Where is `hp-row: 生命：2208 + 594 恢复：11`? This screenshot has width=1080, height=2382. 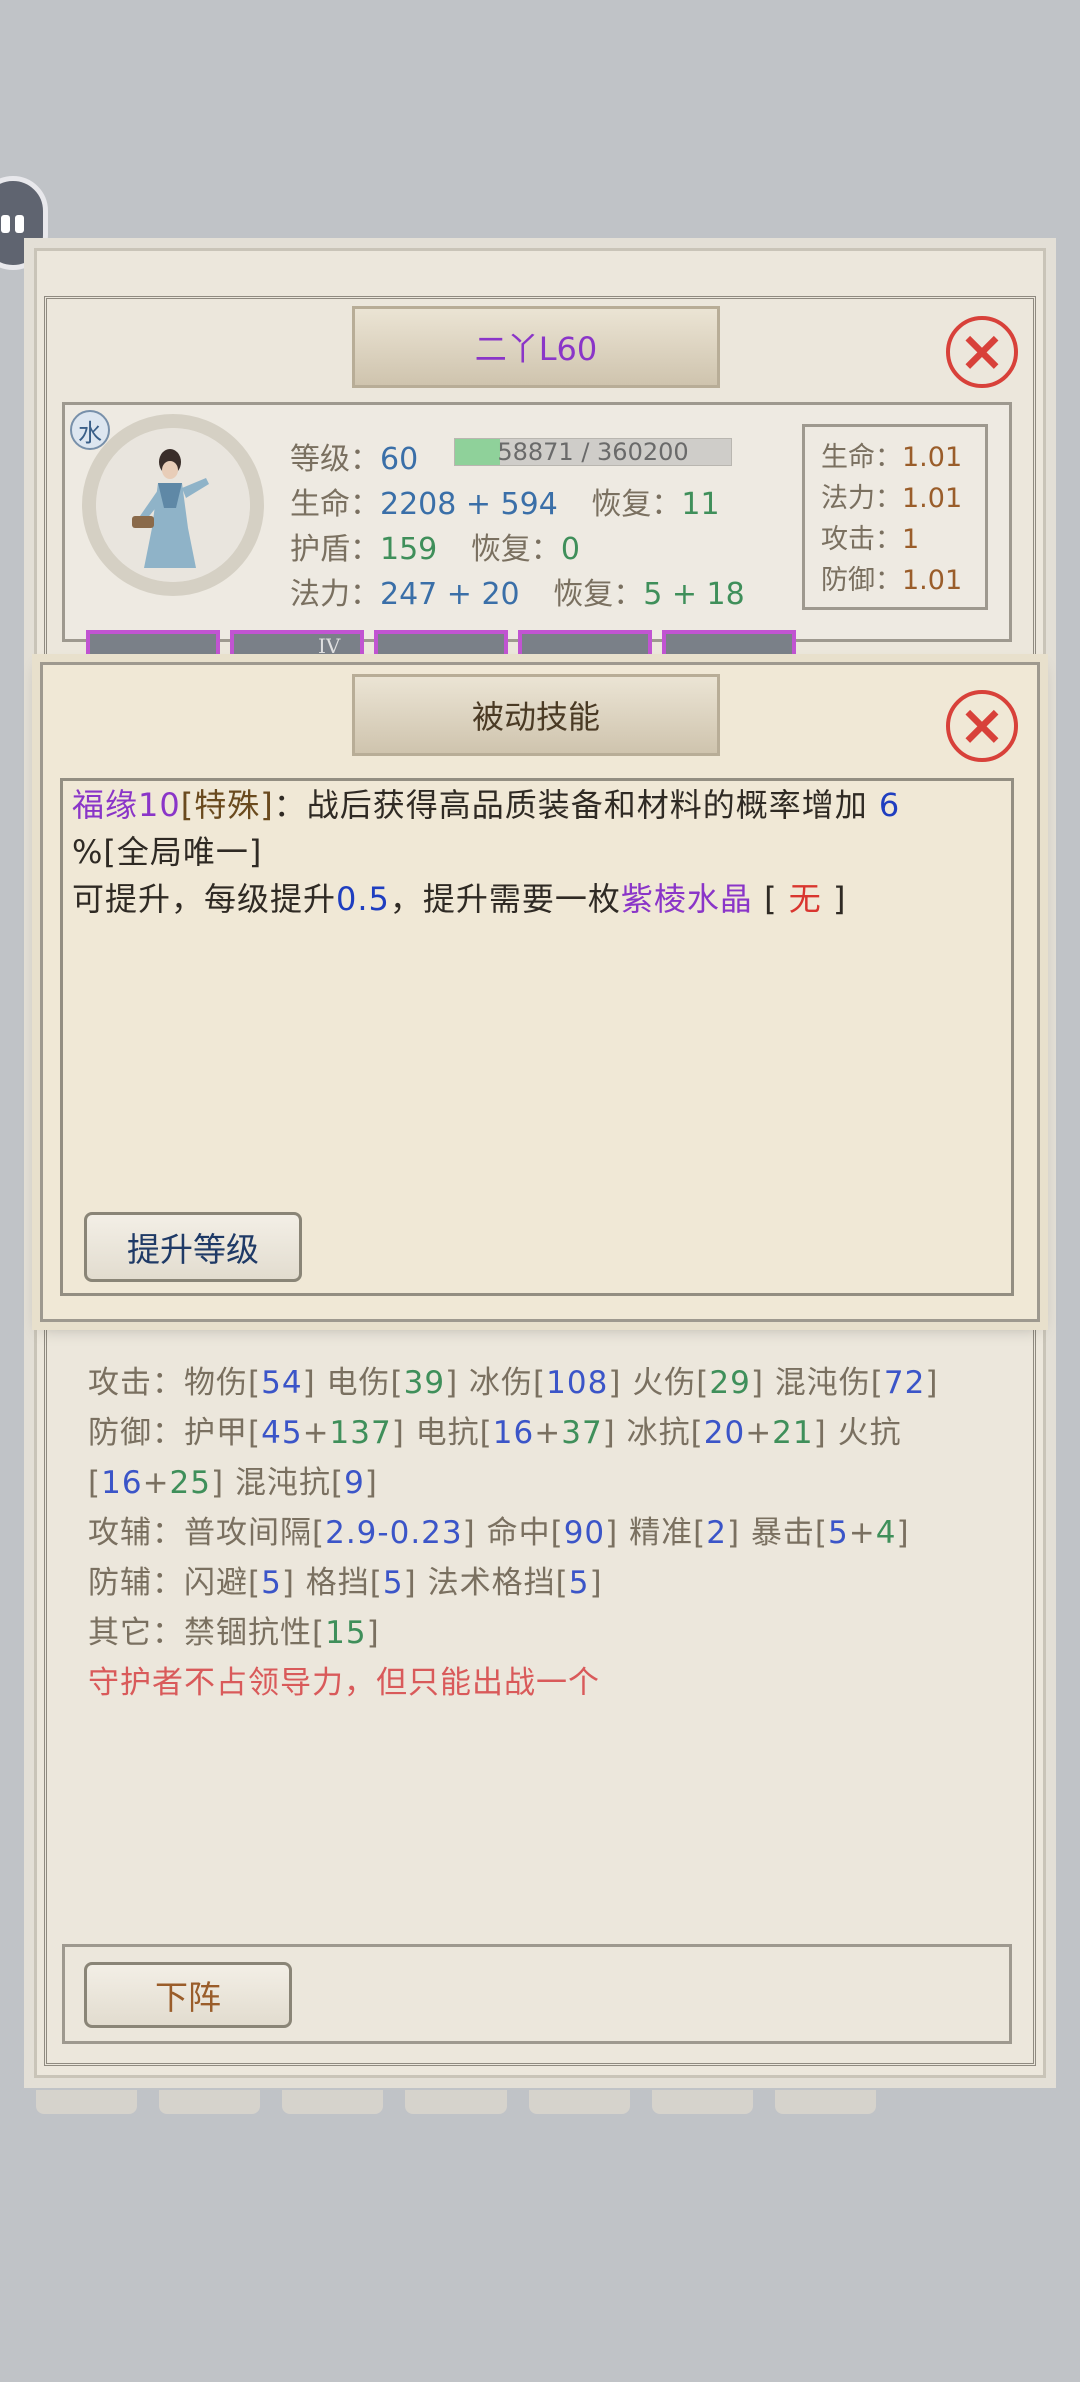
hp-row: 生命：2208 + 594 恢复：11 is located at coordinates (505, 501).